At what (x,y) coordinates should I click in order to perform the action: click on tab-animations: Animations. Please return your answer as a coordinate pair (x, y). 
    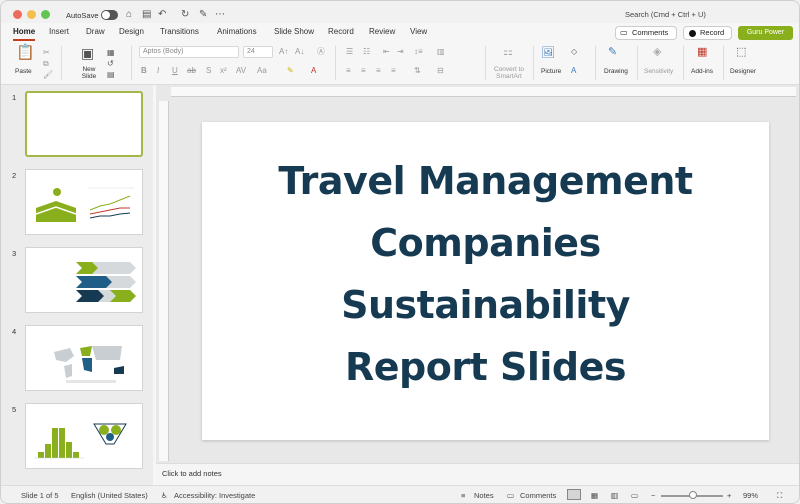
    Looking at the image, I should click on (237, 31).